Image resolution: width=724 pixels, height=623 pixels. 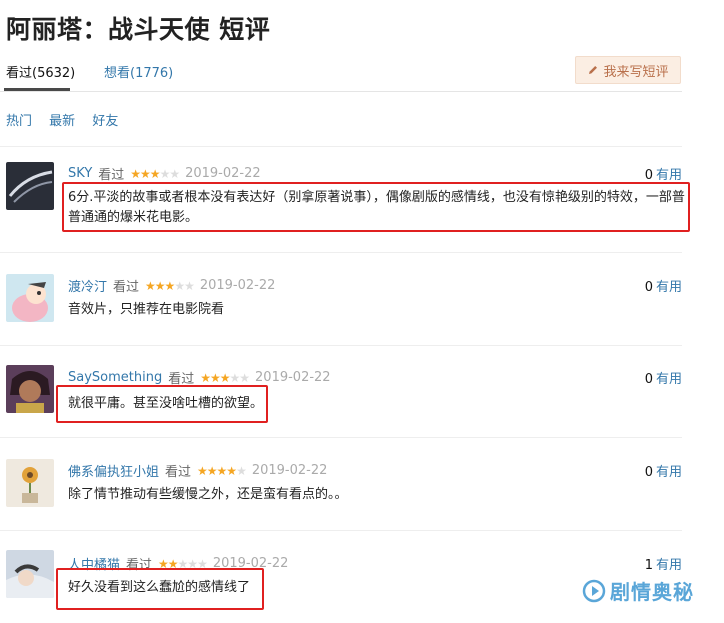 What do you see at coordinates (62, 121) in the screenshot?
I see `filter-latest: 最新` at bounding box center [62, 121].